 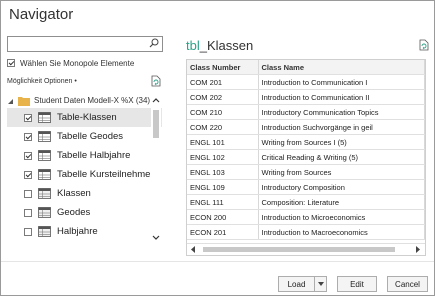 I want to click on load-options-button, so click(x=320, y=284).